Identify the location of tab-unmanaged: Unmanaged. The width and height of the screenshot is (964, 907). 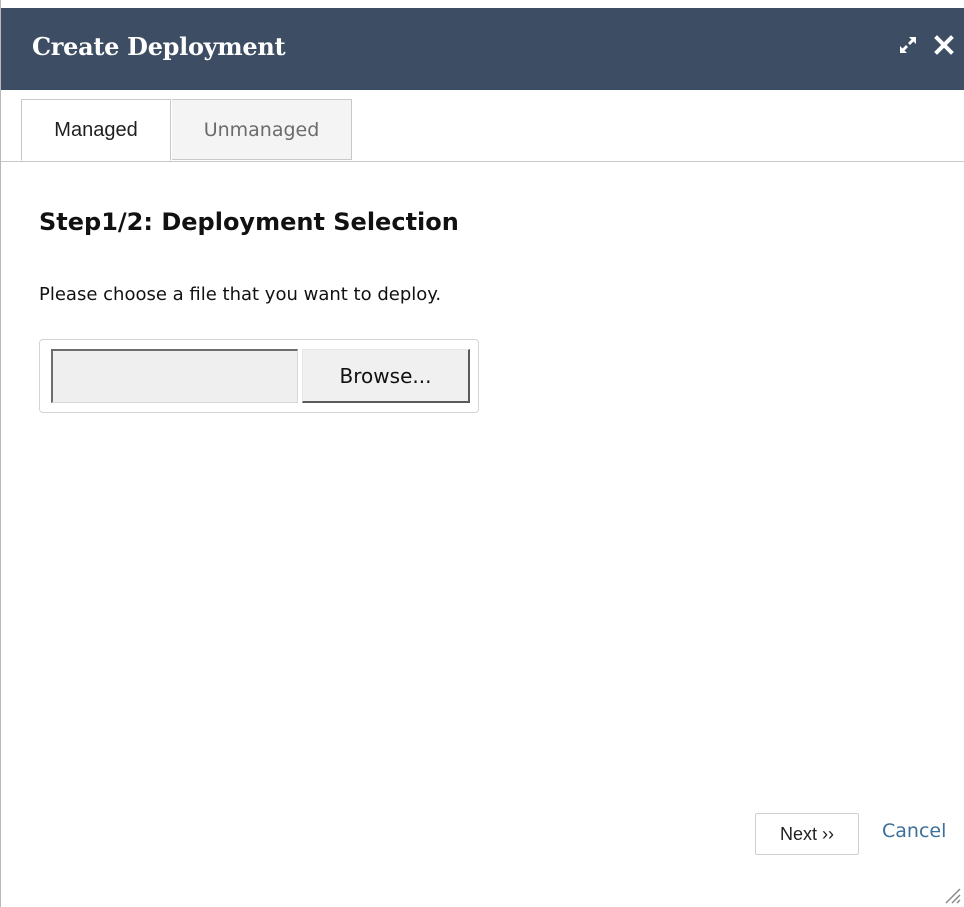
(262, 129).